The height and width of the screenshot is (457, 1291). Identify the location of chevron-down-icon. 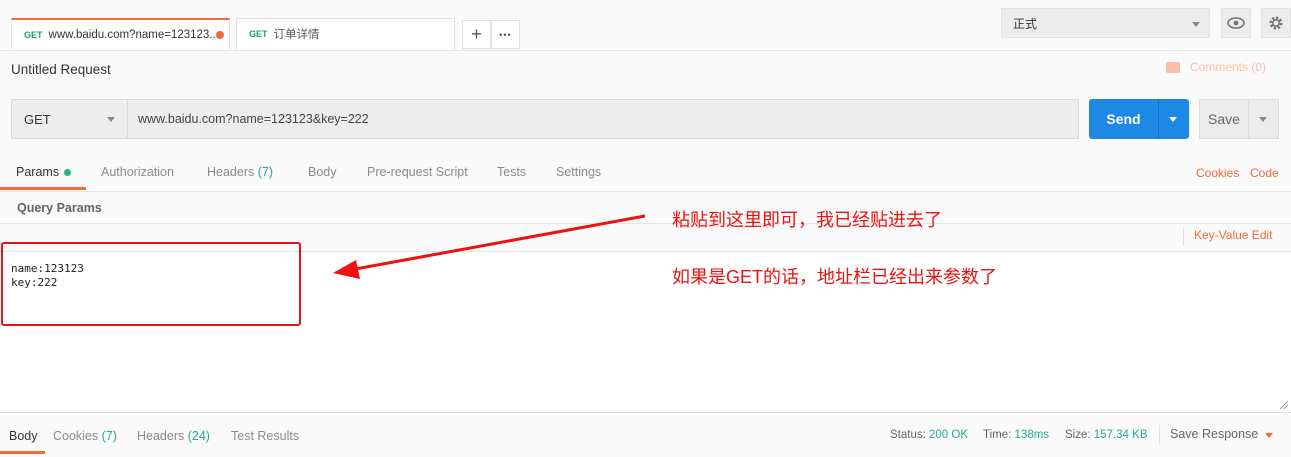
(1269, 435).